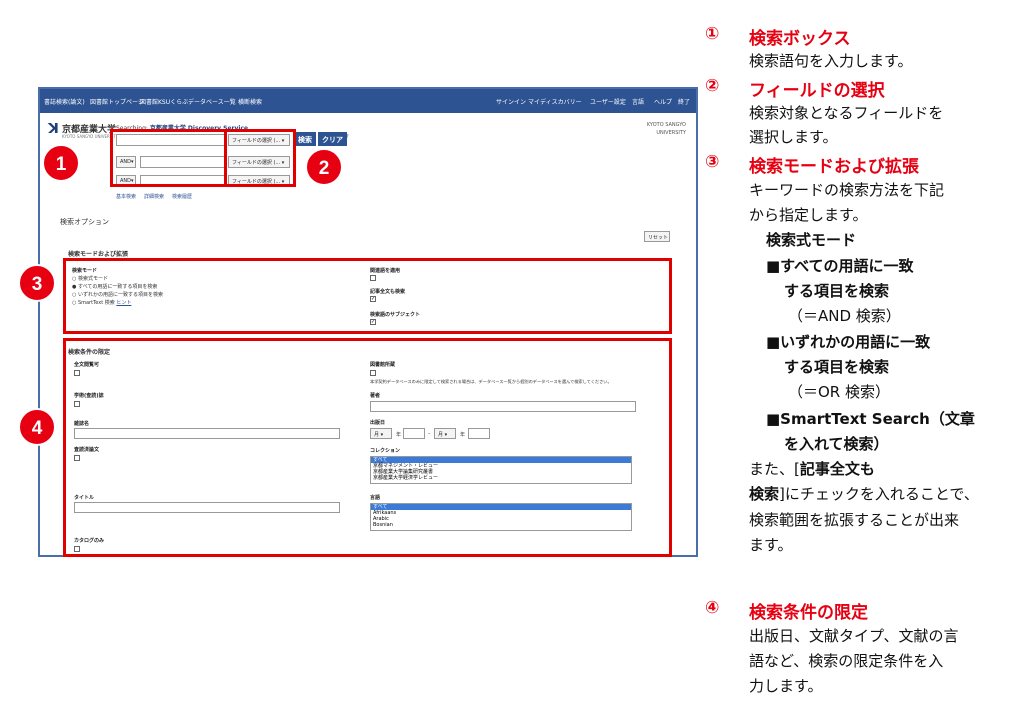  Describe the element at coordinates (811, 240) in the screenshot. I see `mode-note-heading: 検索式モード` at that location.